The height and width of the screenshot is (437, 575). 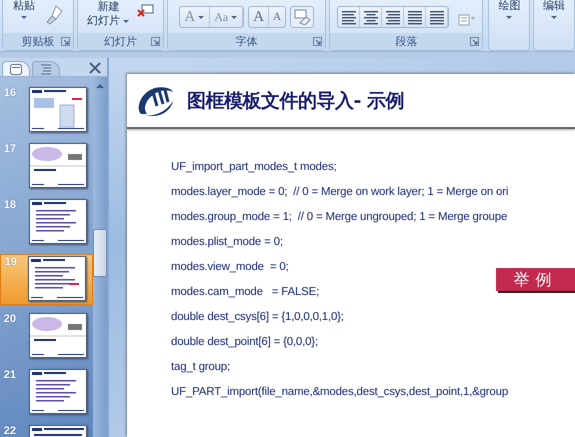 What do you see at coordinates (406, 42) in the screenshot?
I see `group-label: 段落` at bounding box center [406, 42].